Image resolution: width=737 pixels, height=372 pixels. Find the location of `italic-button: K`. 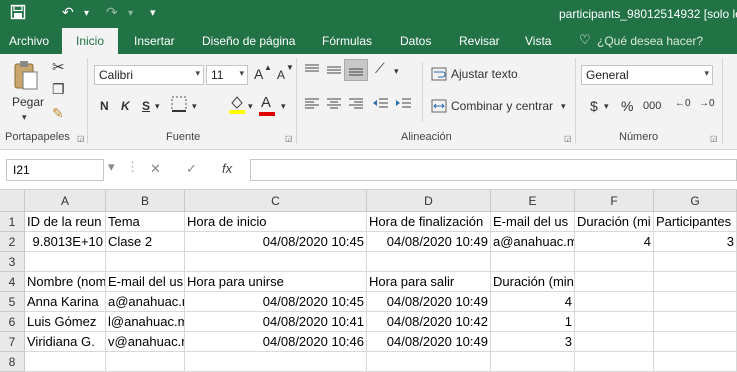

italic-button: K is located at coordinates (125, 106).